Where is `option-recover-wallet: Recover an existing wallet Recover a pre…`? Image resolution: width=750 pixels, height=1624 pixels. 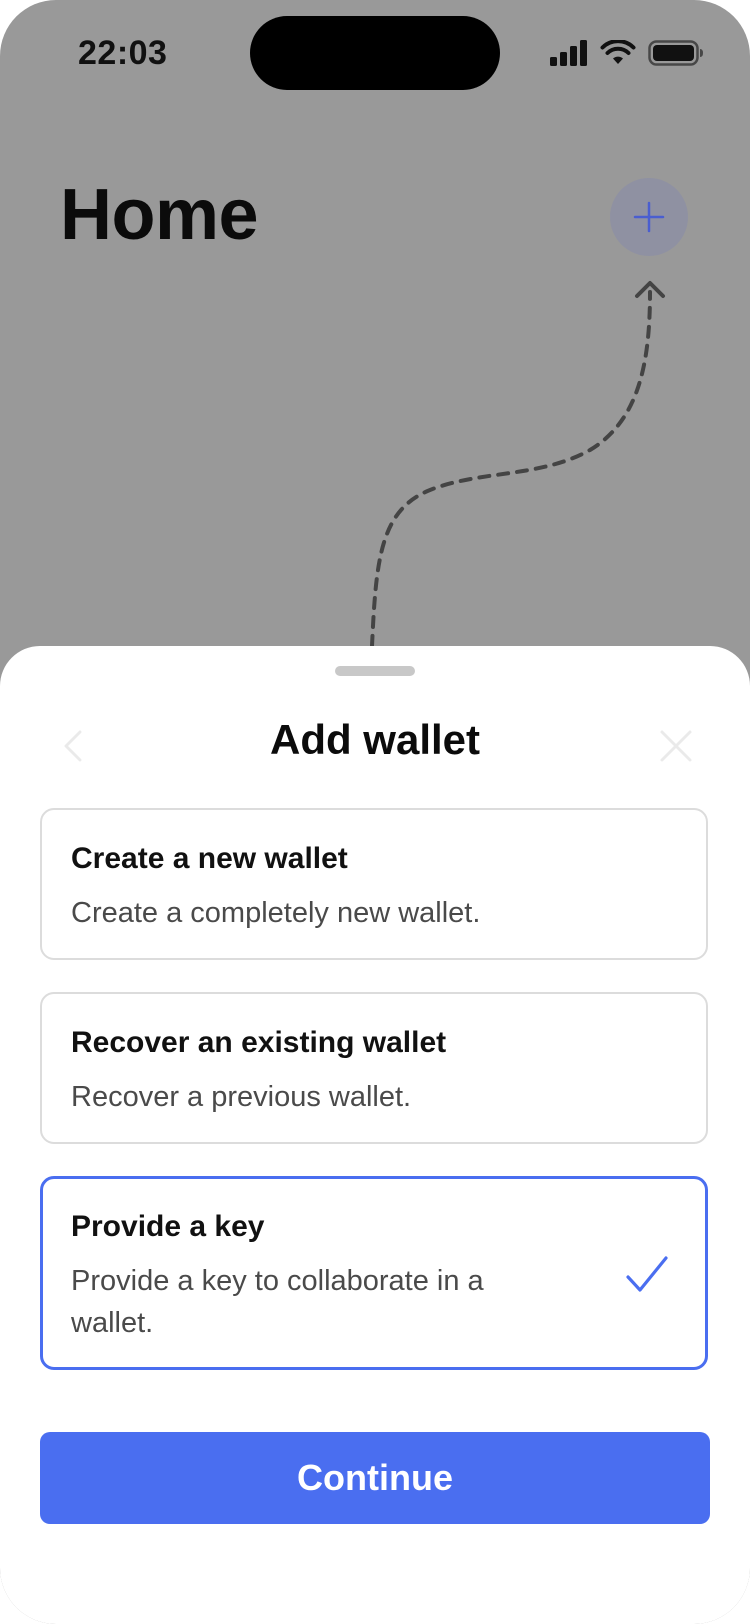 option-recover-wallet: Recover an existing wallet Recover a pre… is located at coordinates (374, 1068).